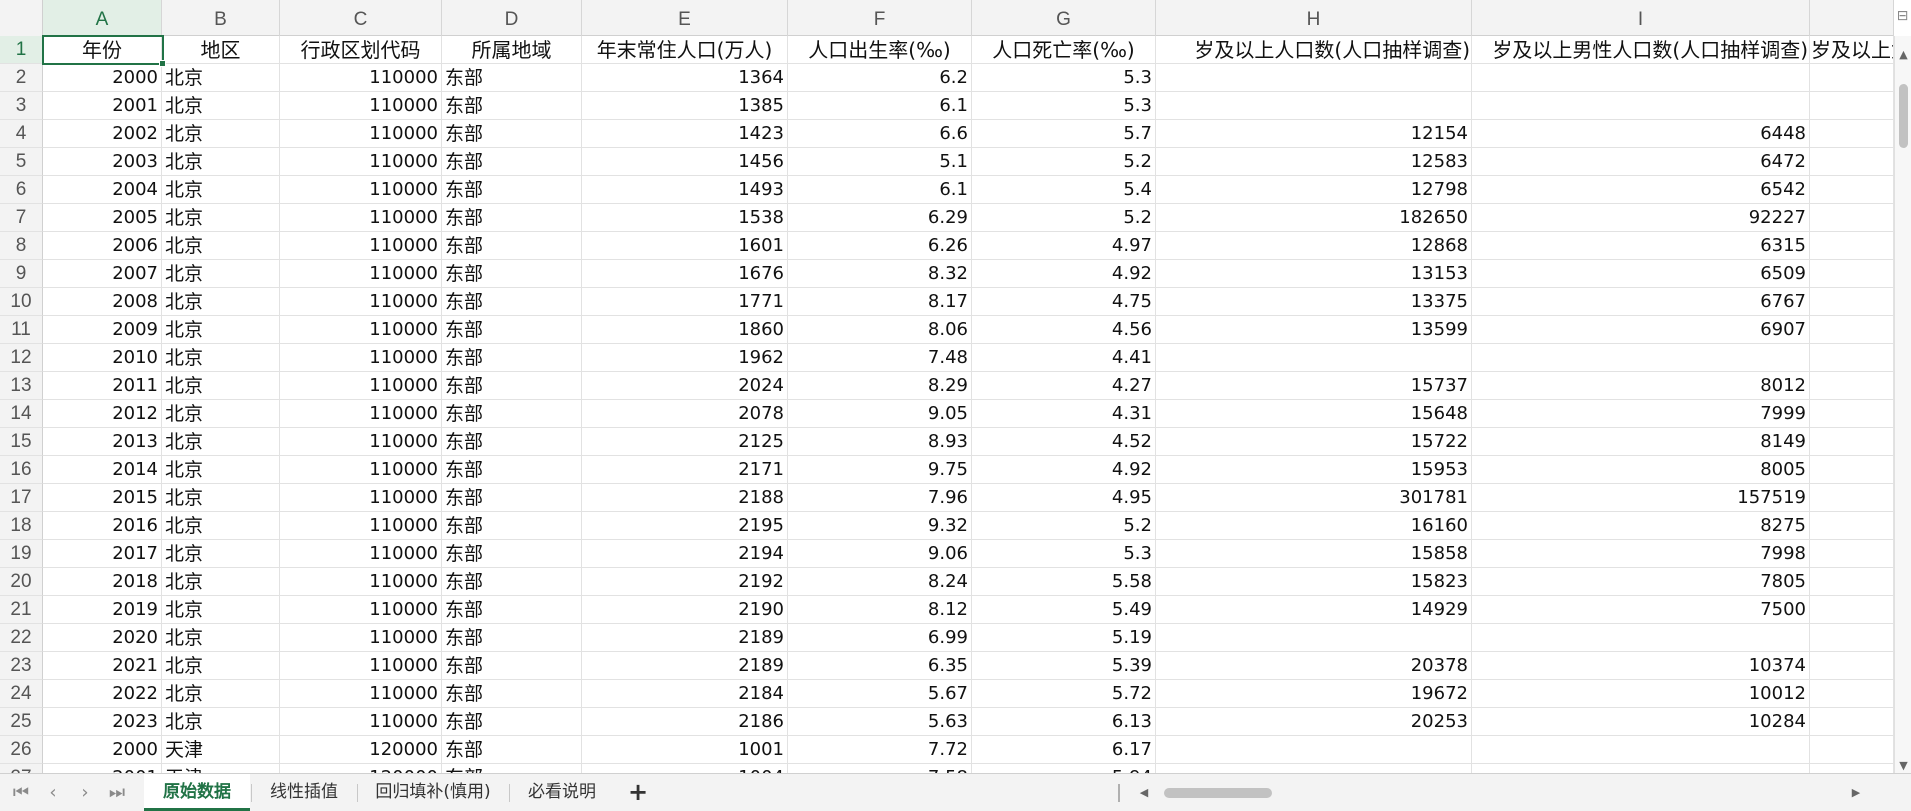 Image resolution: width=1911 pixels, height=811 pixels. Describe the element at coordinates (1641, 330) in the screenshot. I see `cell-i: 6907` at that location.